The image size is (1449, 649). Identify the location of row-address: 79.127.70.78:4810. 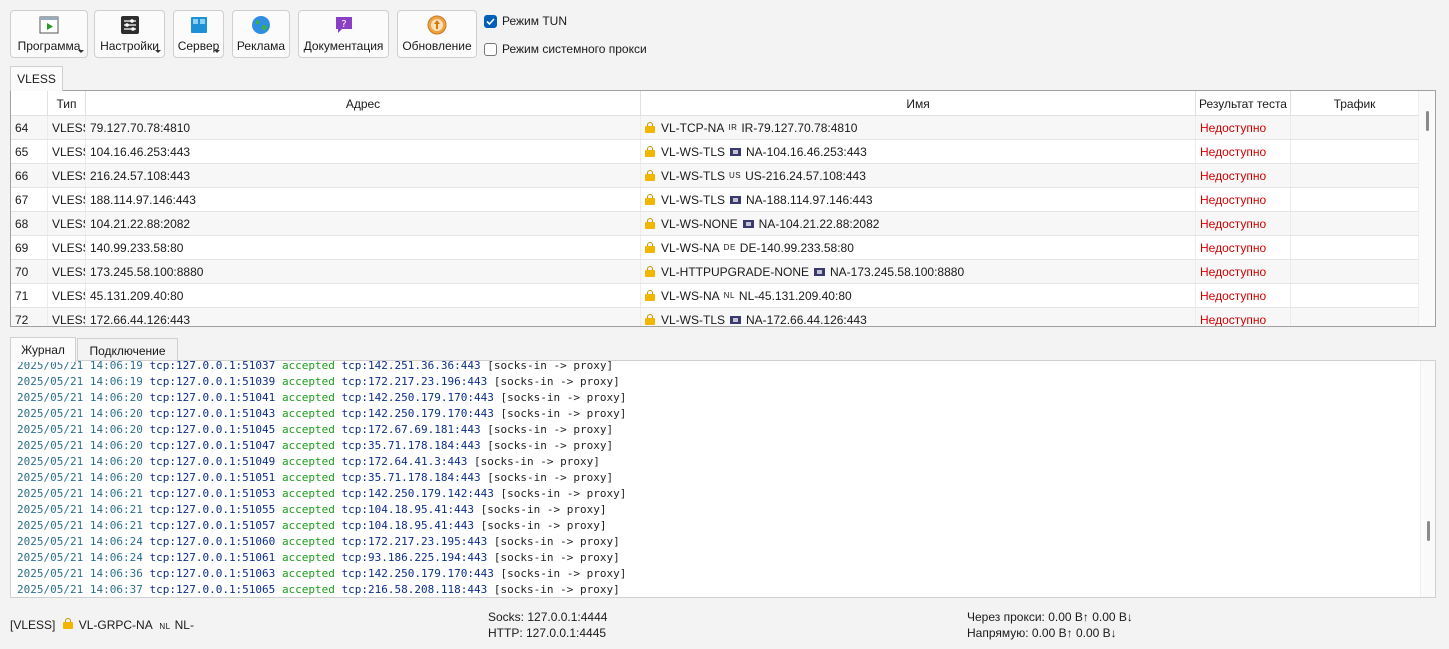
(363, 127).